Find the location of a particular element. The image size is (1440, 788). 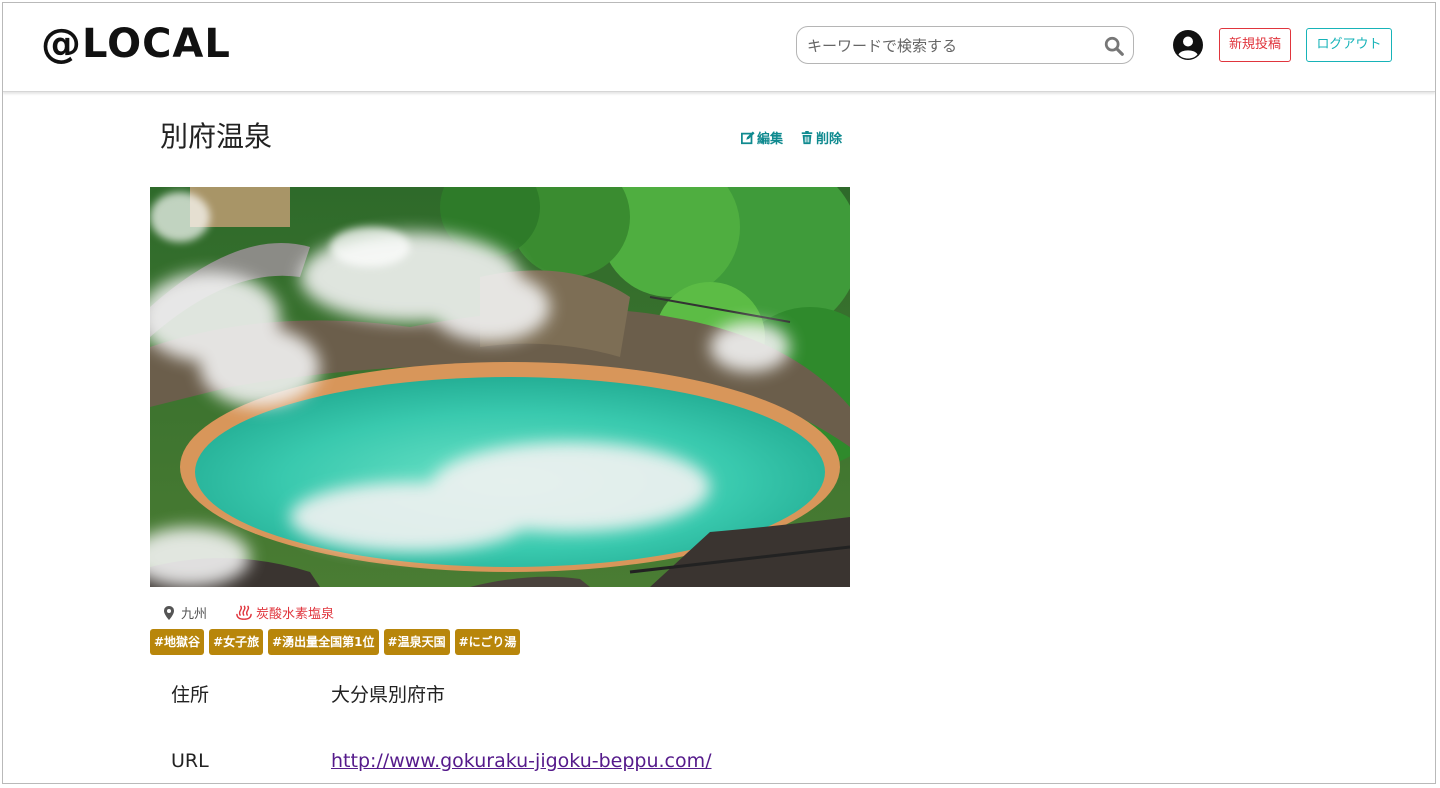

region-label: 九州 is located at coordinates (194, 614).